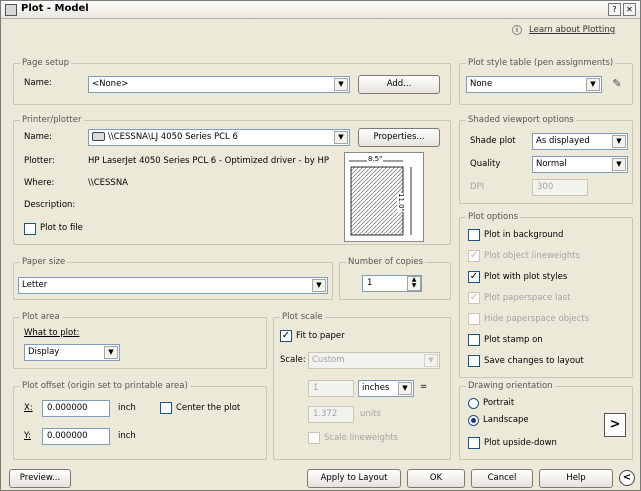 The image size is (641, 491). I want to click on plot-in-background-checkbox, so click(474, 235).